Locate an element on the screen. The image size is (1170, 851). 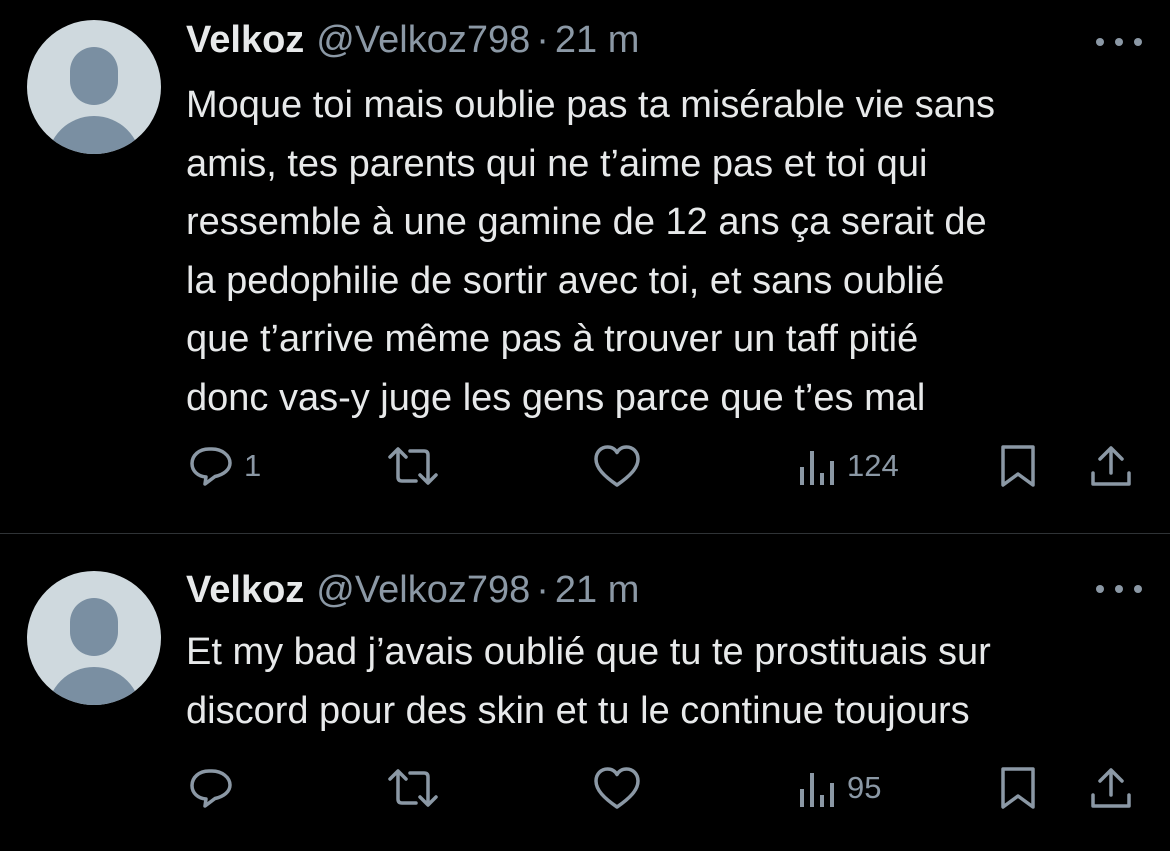
tweet-divider is located at coordinates (585, 533).